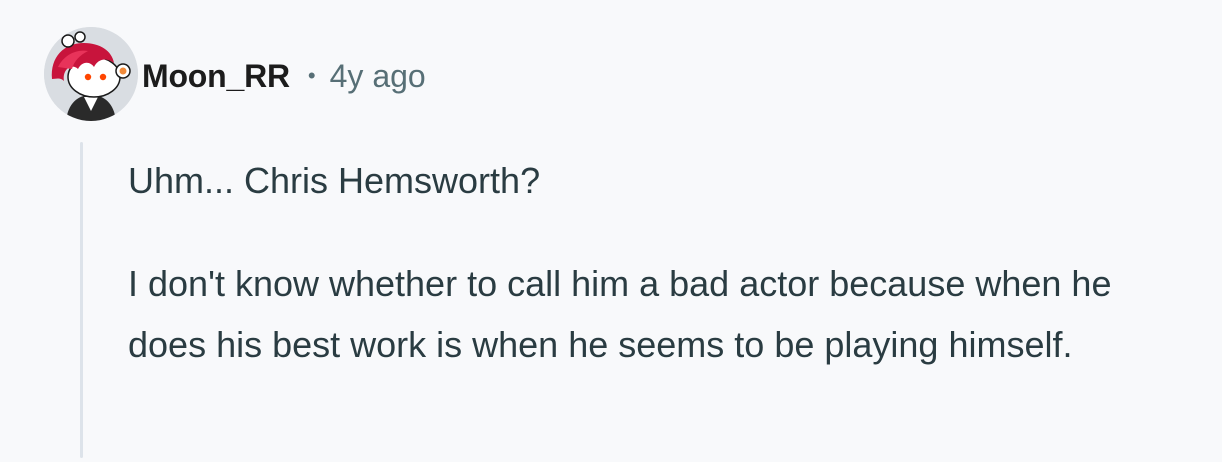  Describe the element at coordinates (81, 300) in the screenshot. I see `thread-line` at that location.